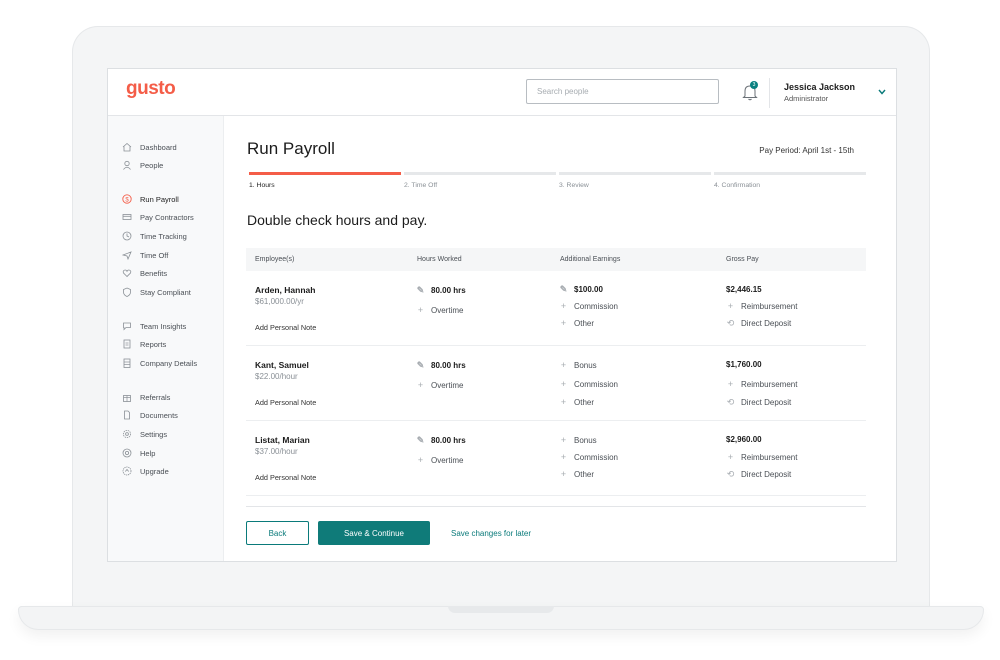 The width and height of the screenshot is (1000, 660). I want to click on step-confirmation: 4. Confirmation, so click(790, 180).